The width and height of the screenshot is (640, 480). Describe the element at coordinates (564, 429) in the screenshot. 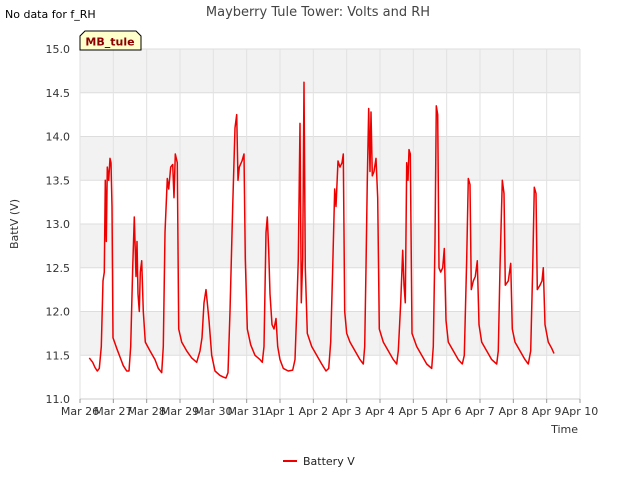

I see `x-axis-label: Time` at that location.